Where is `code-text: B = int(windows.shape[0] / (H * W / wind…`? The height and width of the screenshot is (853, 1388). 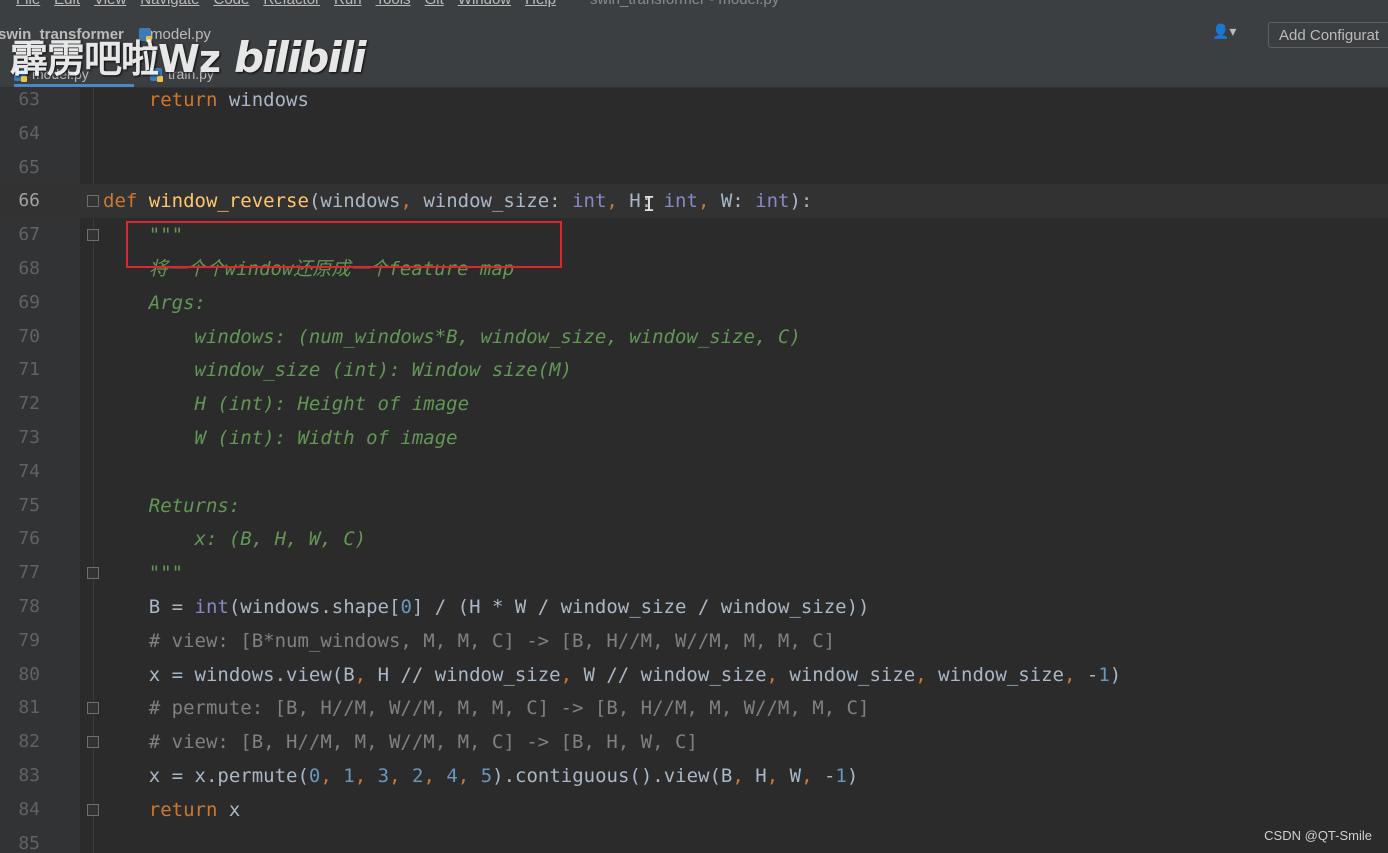
code-text: B = int(windows.shape[0] / (H * W / wind… is located at coordinates (486, 607).